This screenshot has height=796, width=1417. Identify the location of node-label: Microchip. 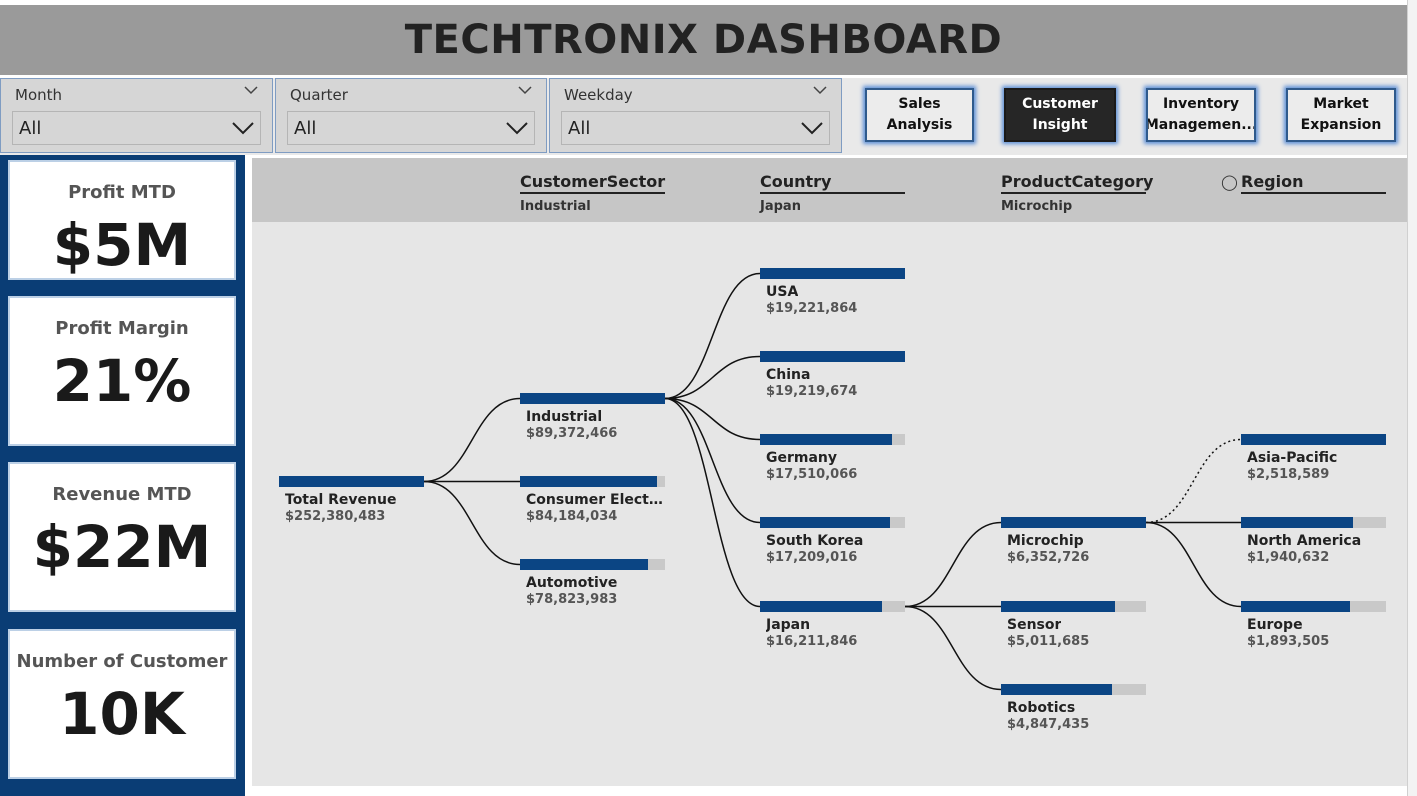
(1045, 541).